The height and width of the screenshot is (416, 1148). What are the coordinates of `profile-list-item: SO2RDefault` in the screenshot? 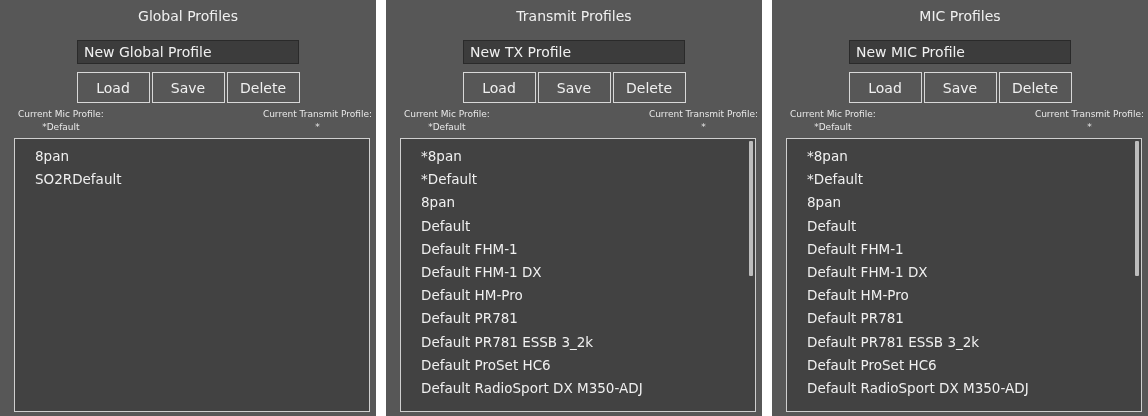 It's located at (202, 180).